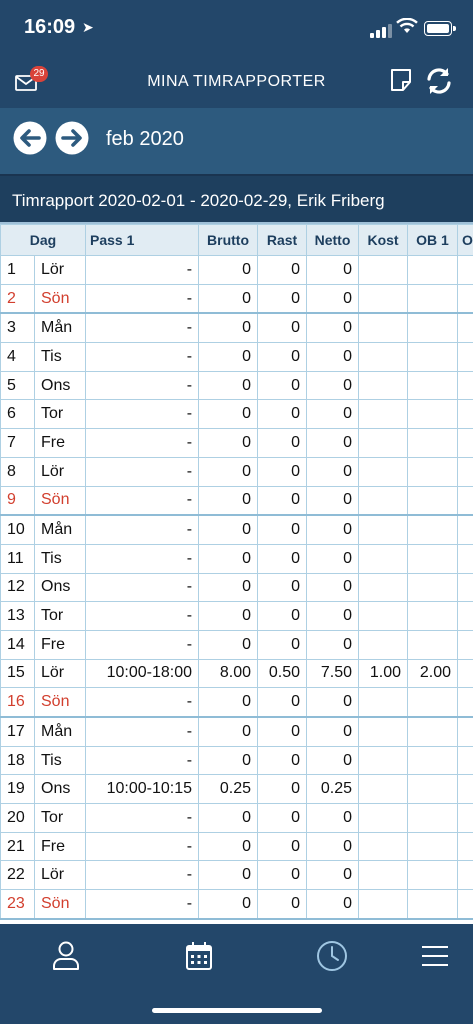 The height and width of the screenshot is (1024, 473). I want to click on cell-day-number: 3, so click(17, 328).